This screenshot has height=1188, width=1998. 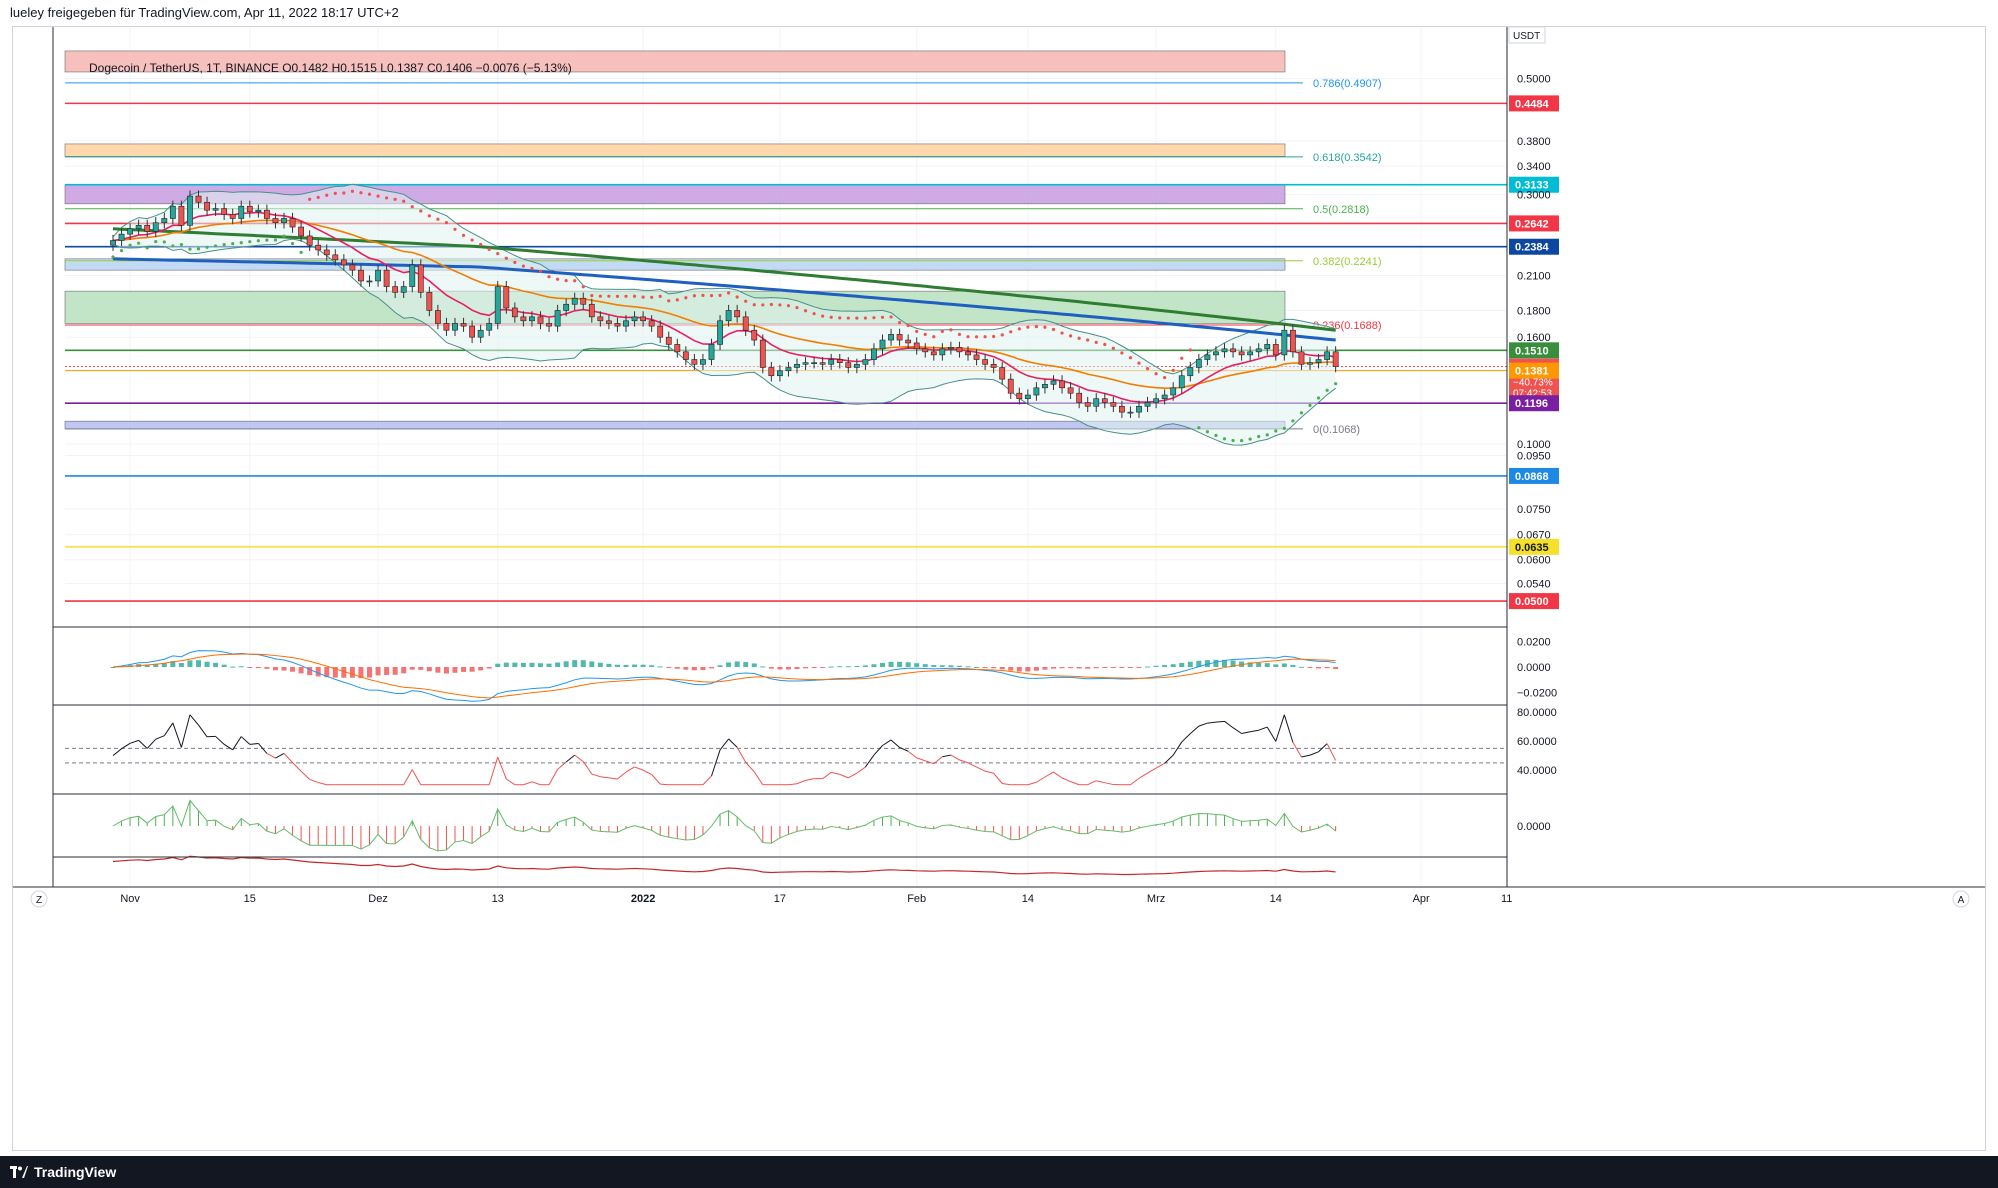 I want to click on time-tick-label: 2022, so click(x=643, y=899).